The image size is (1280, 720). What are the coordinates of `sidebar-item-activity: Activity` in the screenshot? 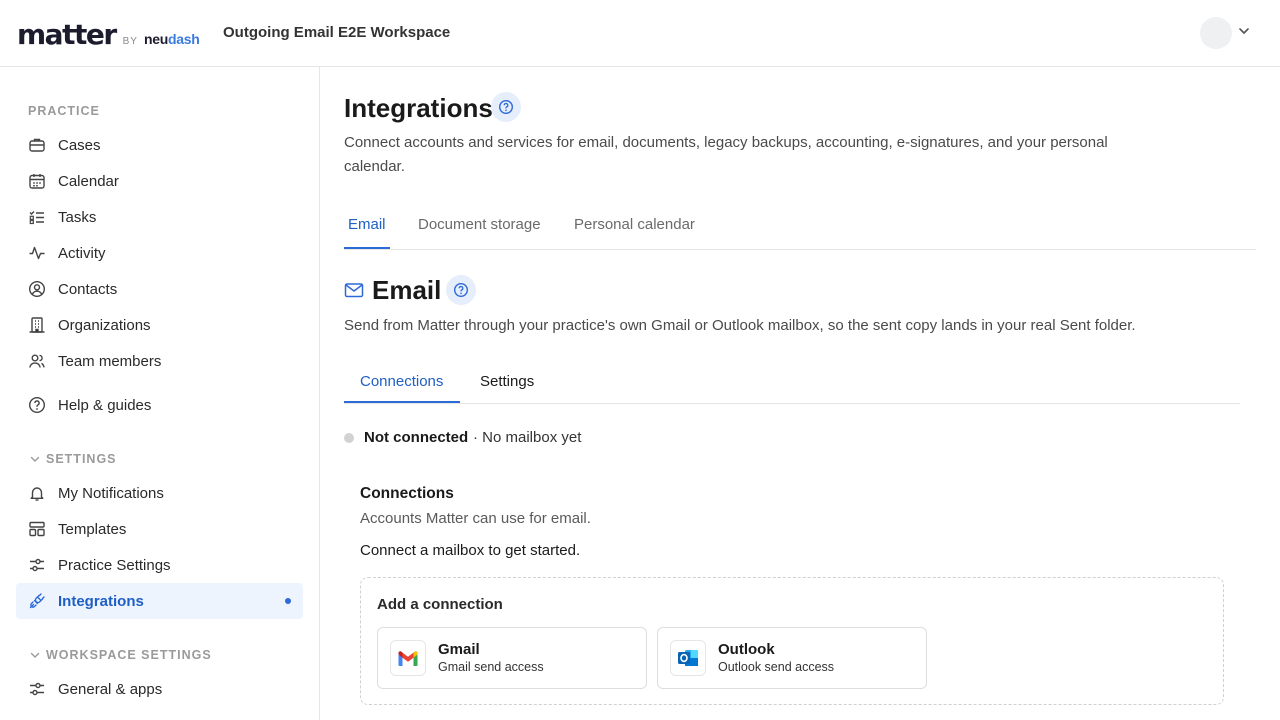 It's located at (159, 253).